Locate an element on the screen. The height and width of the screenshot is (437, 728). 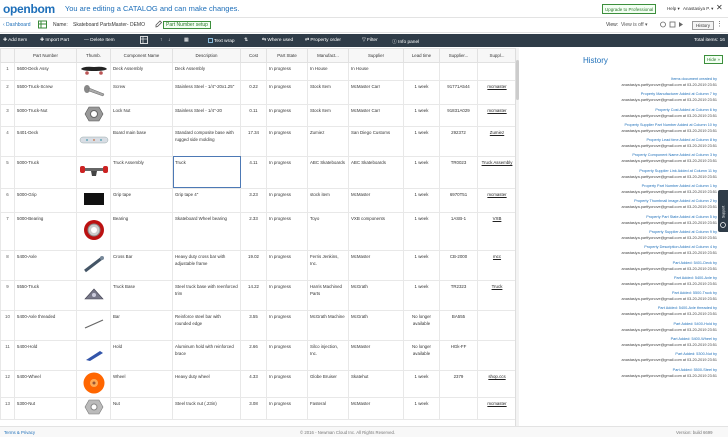
grid-scrollbar is located at coordinates (517, 237).